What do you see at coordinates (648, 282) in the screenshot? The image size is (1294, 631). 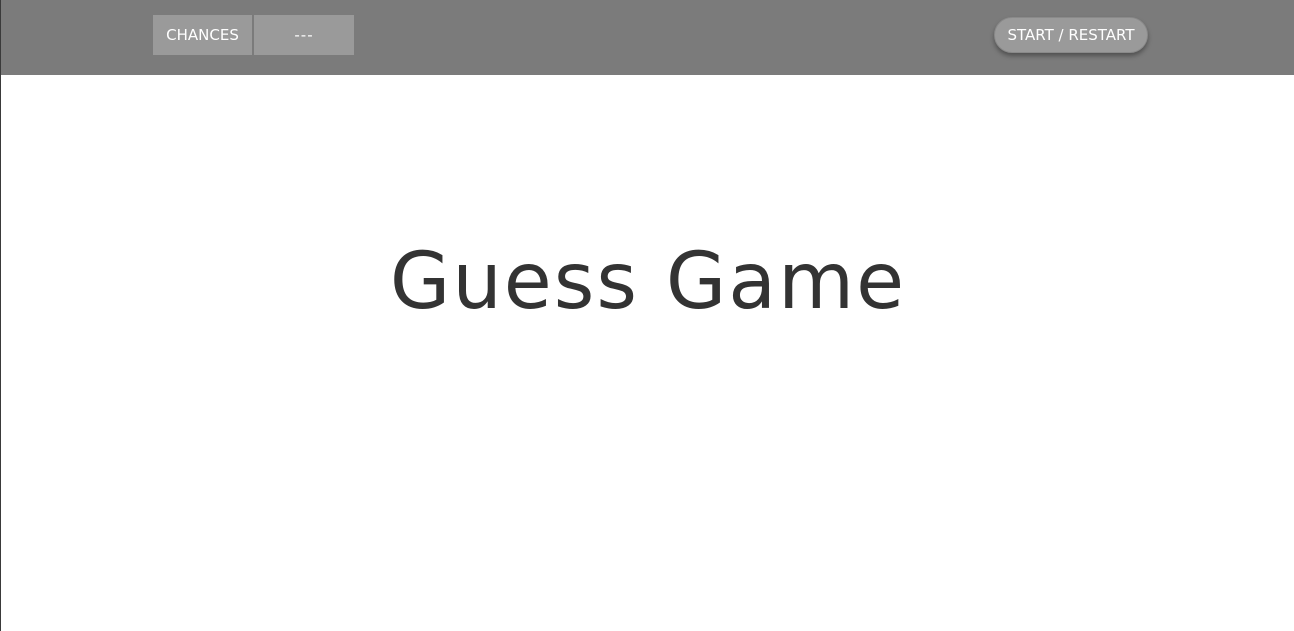 I see `game-title: Guess Game` at bounding box center [648, 282].